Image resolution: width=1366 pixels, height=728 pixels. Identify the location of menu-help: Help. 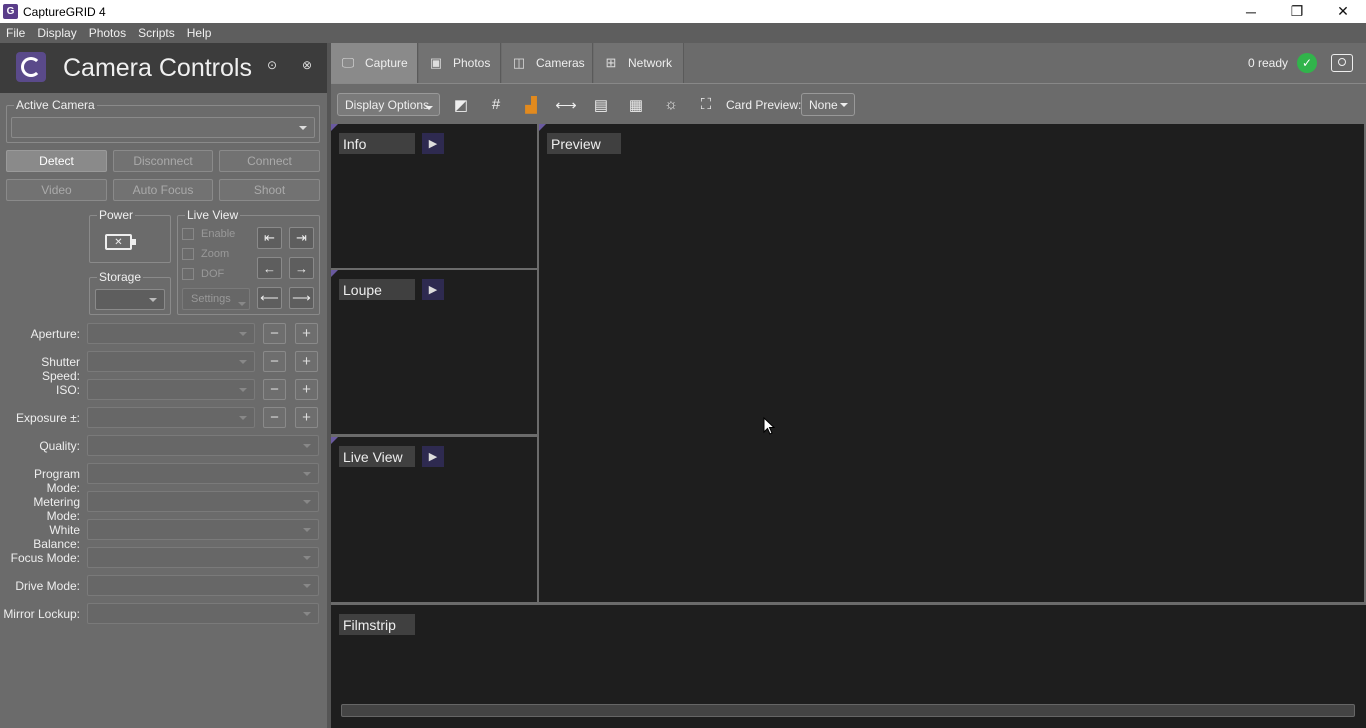
(199, 33).